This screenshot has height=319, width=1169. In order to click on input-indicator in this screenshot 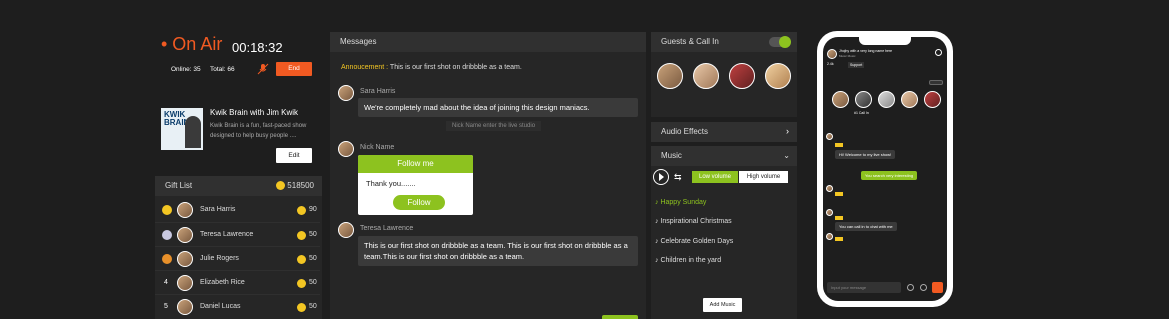, I will do `click(620, 317)`.